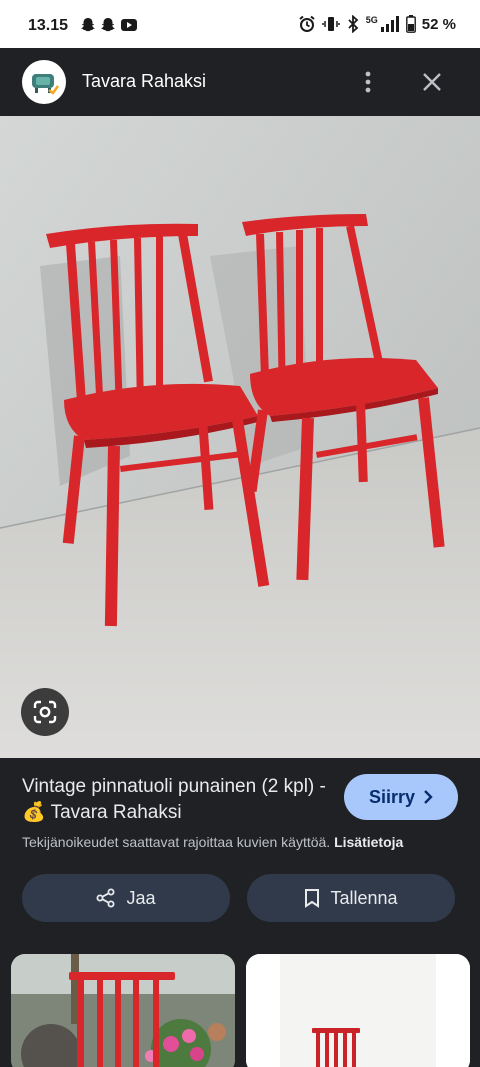  I want to click on more-options-button, so click(368, 82).